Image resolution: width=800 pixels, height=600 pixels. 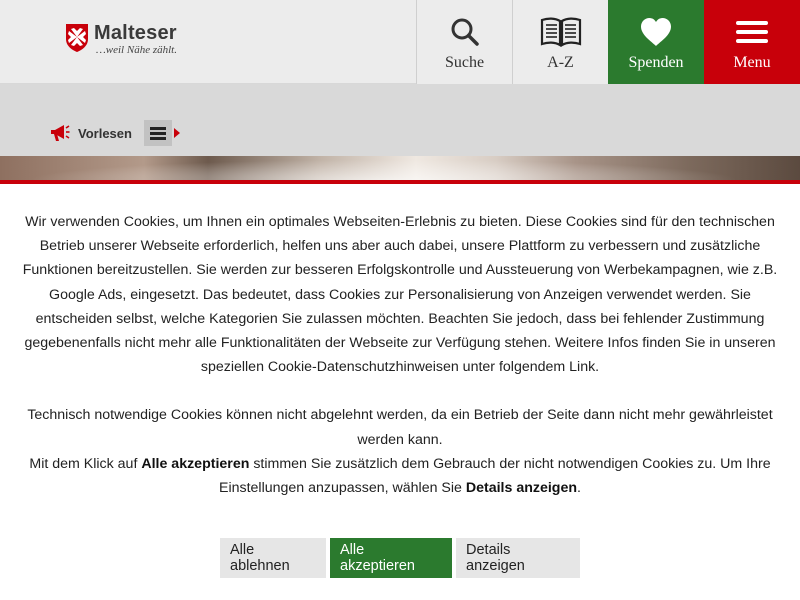 I want to click on list-icon, so click(x=157, y=133).